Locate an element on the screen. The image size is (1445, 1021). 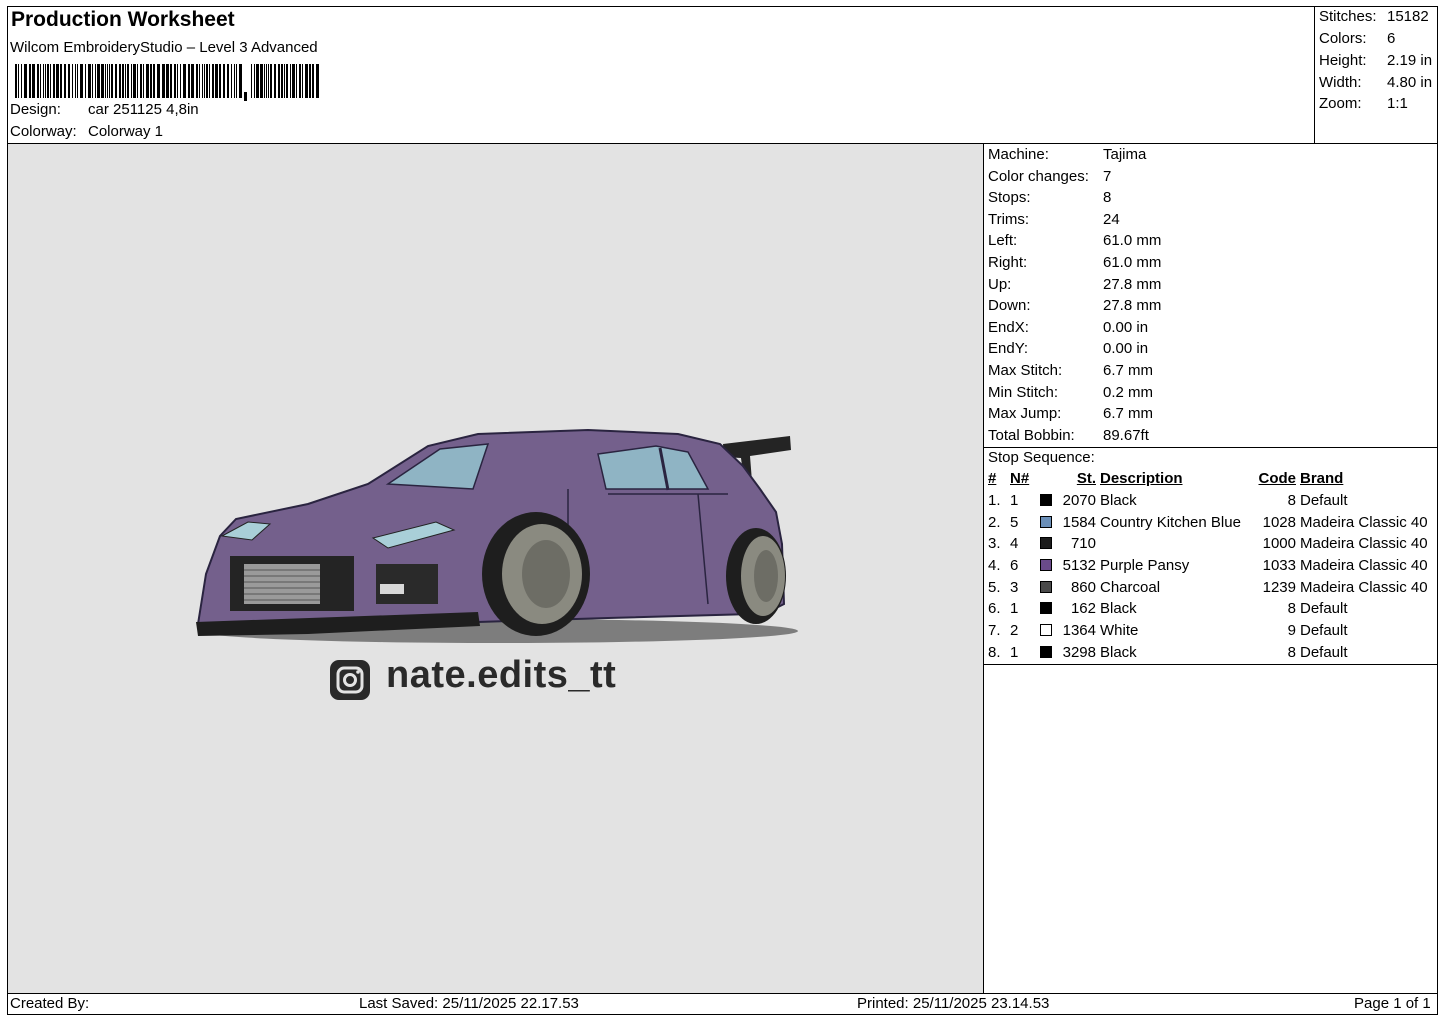
spec-value: 8 is located at coordinates (1107, 198).